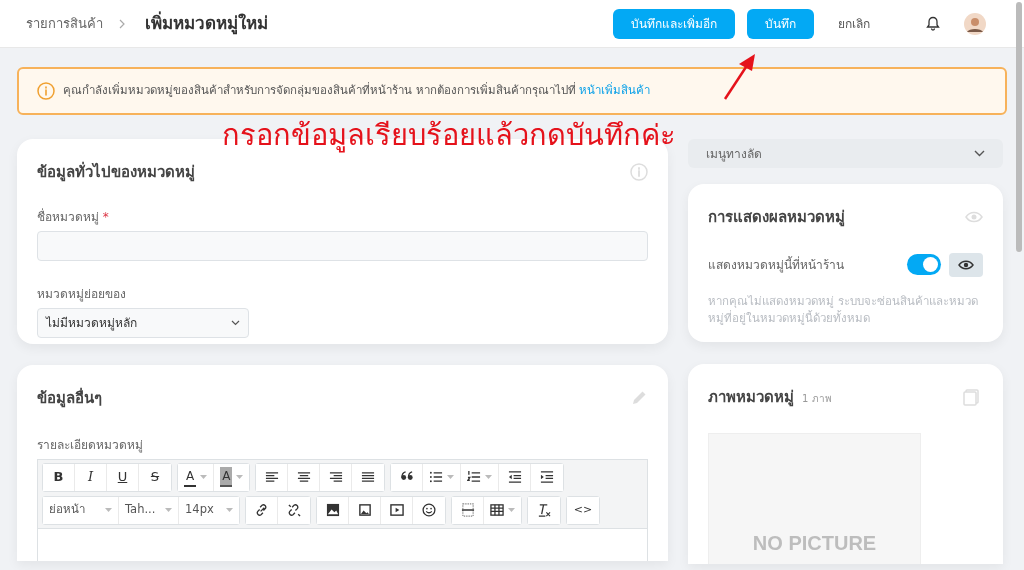 The height and width of the screenshot is (570, 1024). What do you see at coordinates (342, 245) in the screenshot?
I see `category-name-field` at bounding box center [342, 245].